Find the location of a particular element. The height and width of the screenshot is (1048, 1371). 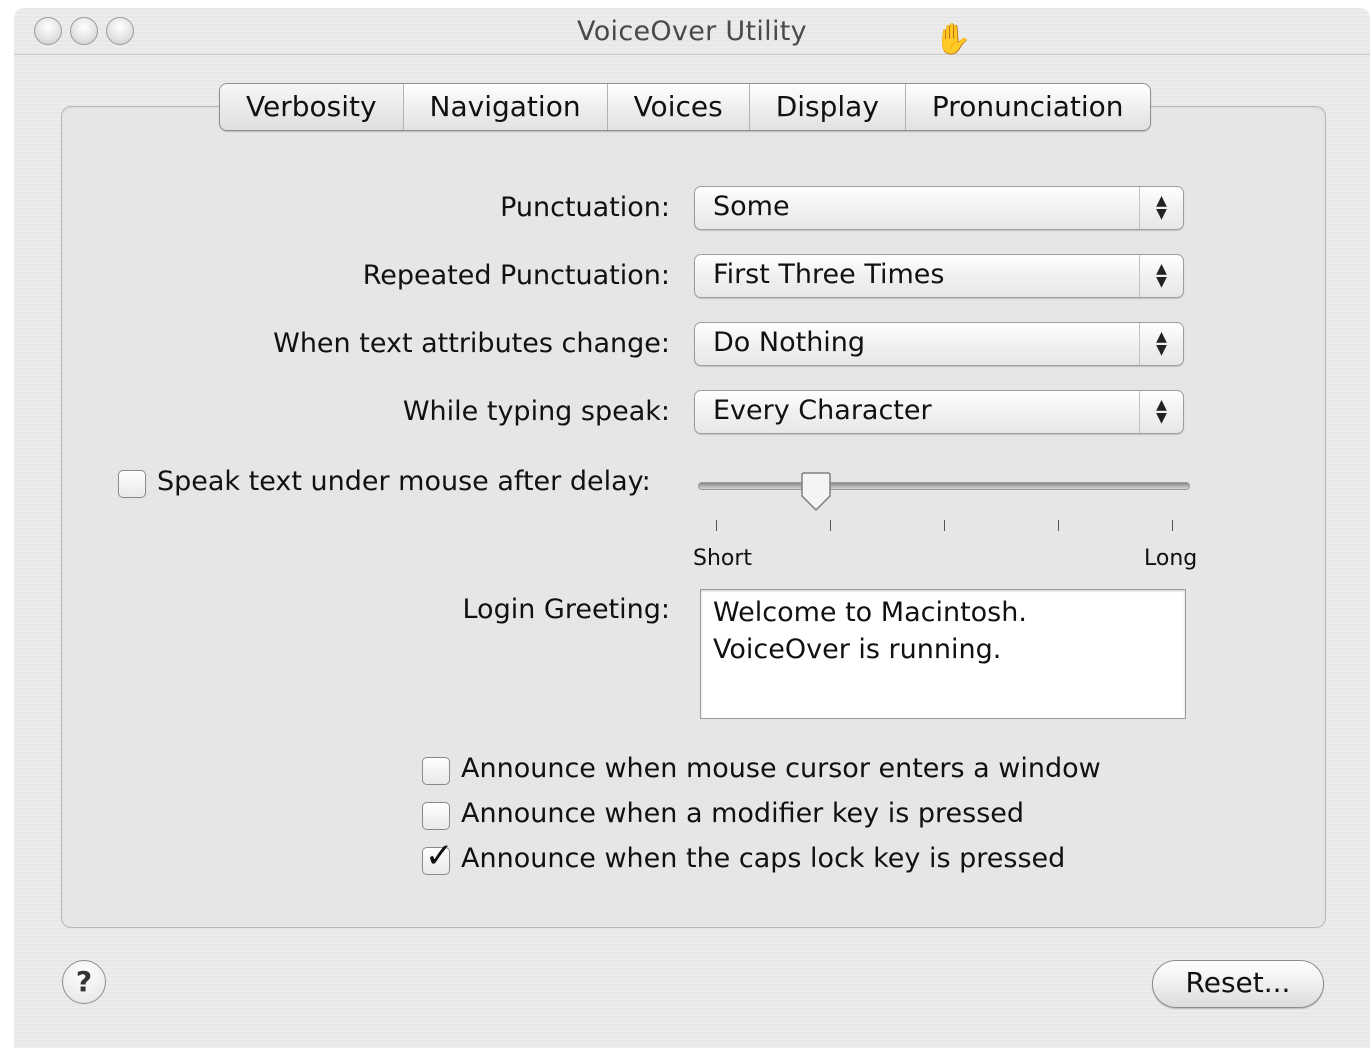

login-greeting-label: Login Greeting: is located at coordinates (566, 609).